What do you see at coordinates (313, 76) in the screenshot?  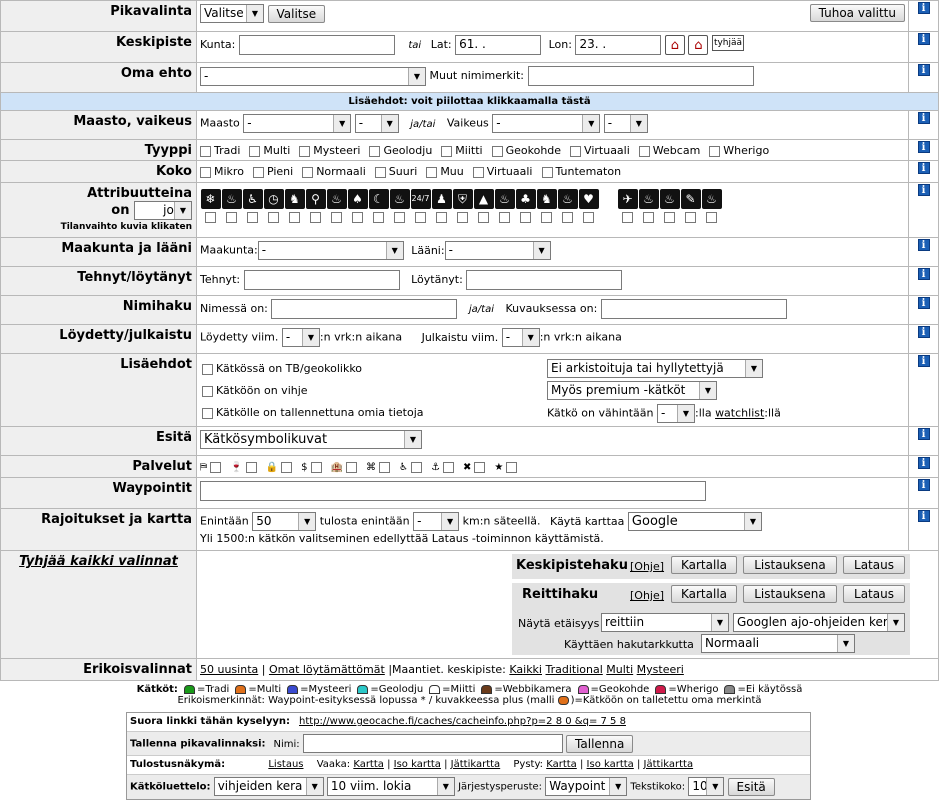 I see `omaehto-select: -` at bounding box center [313, 76].